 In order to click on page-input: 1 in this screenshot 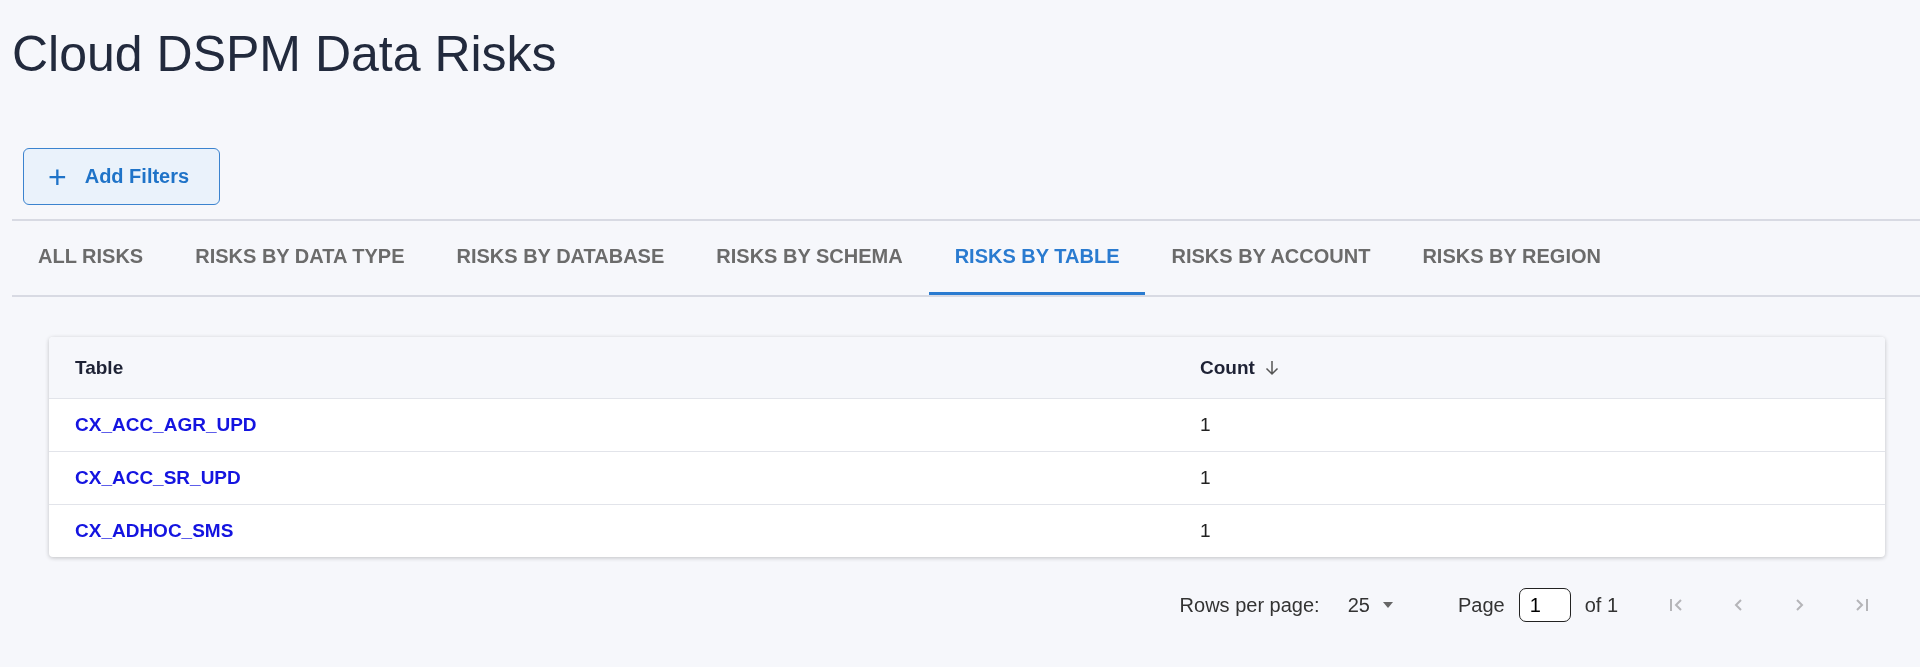, I will do `click(1544, 605)`.